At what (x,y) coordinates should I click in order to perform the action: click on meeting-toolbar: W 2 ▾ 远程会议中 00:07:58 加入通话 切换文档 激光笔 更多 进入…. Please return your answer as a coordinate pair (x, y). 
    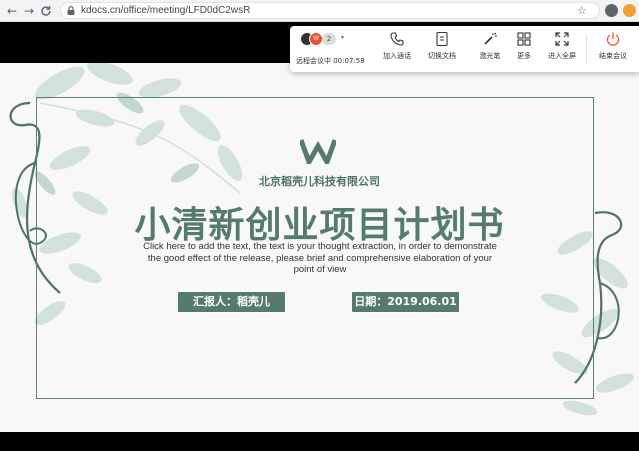
    Looking at the image, I should click on (464, 49).